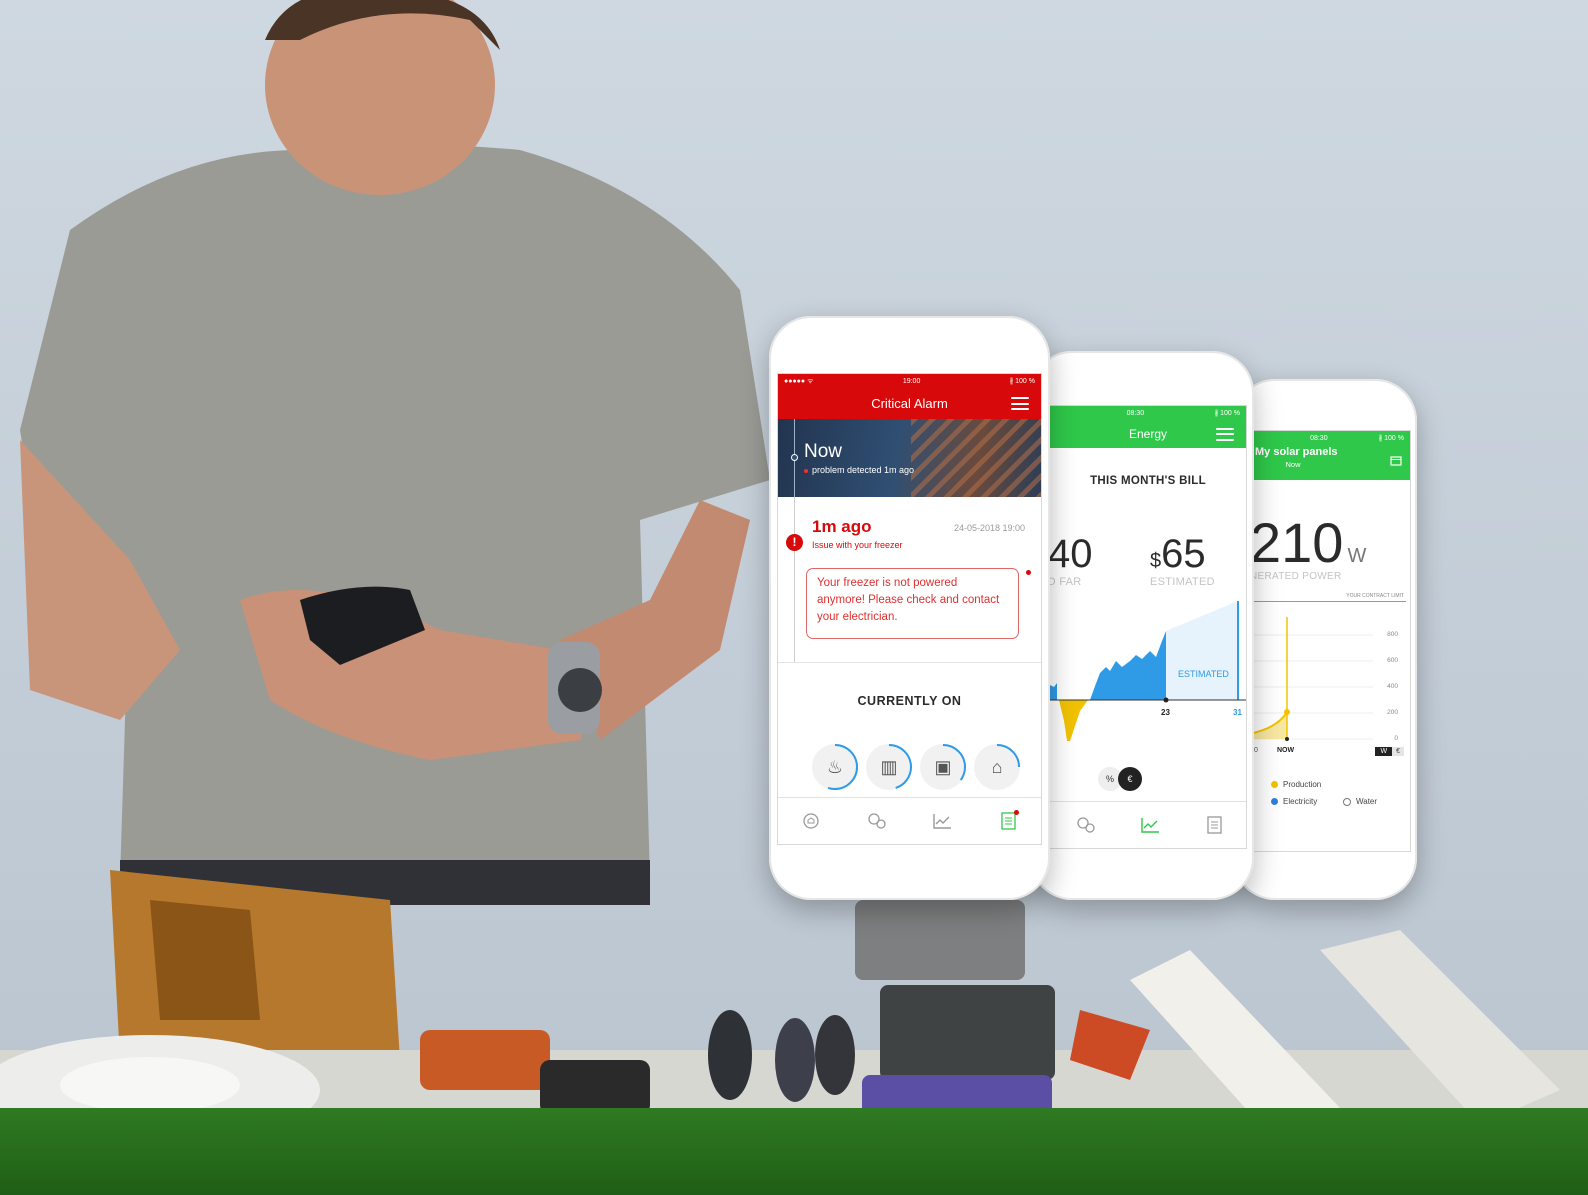 This screenshot has height=1195, width=1588. Describe the element at coordinates (794, 542) in the screenshot. I see `alert-icon: !` at that location.